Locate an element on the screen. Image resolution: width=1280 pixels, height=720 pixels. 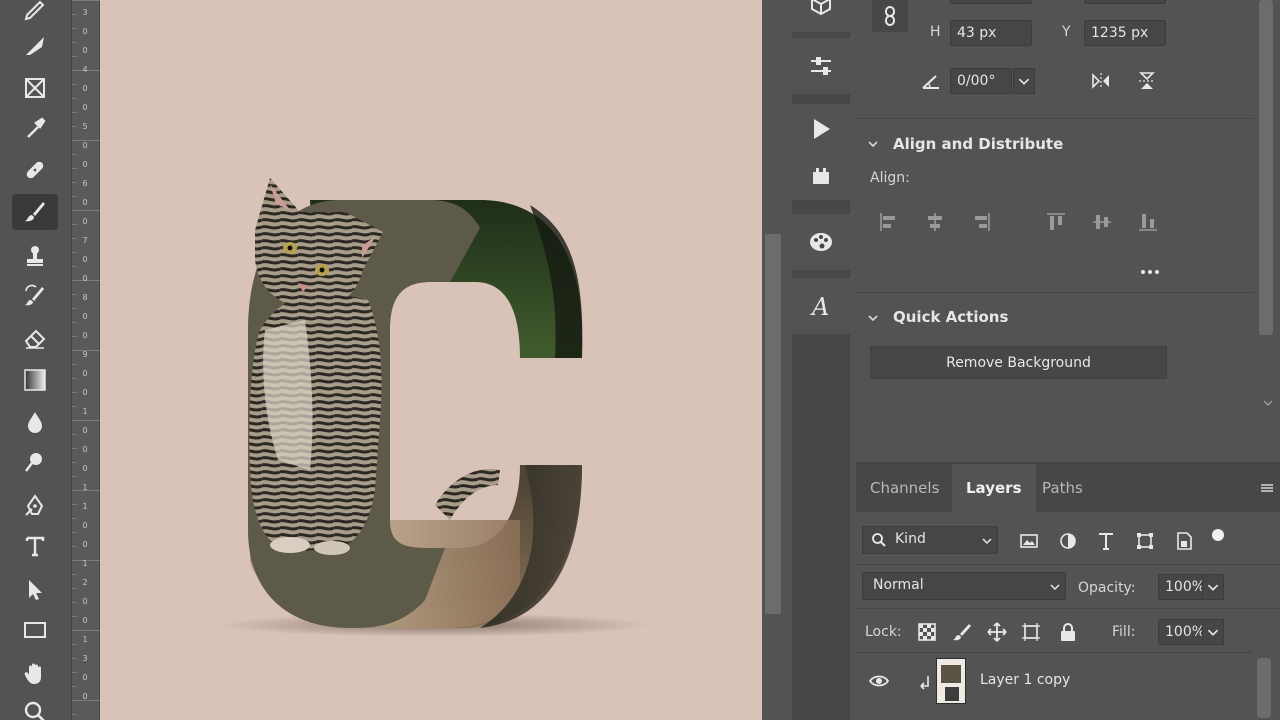
tool-blur is located at coordinates (35, 422).